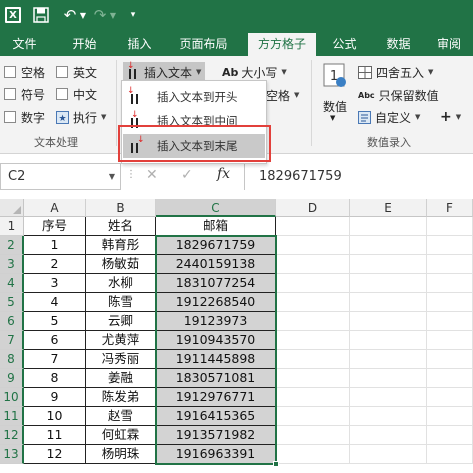 This screenshot has height=473, width=473. I want to click on name-box: C2 ▼, so click(60, 176).